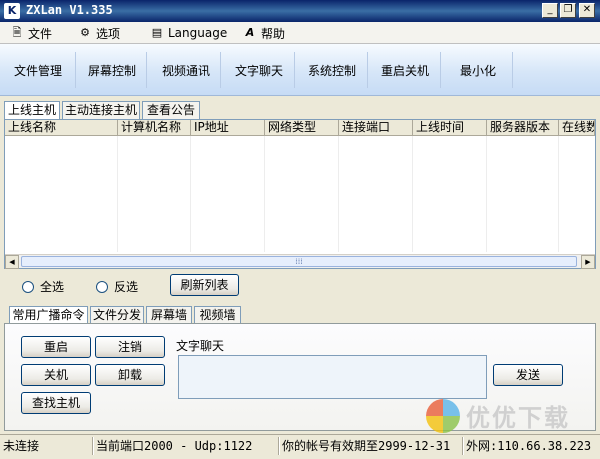 The width and height of the screenshot is (600, 459). I want to click on tab-announcement: 查看公告, so click(171, 110).